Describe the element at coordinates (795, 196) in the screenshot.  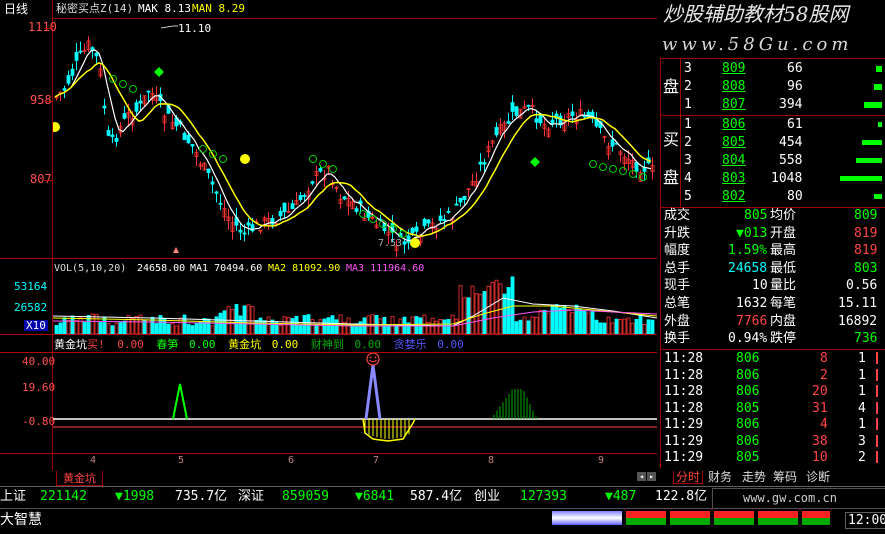
I see `bid-volume: 80` at that location.